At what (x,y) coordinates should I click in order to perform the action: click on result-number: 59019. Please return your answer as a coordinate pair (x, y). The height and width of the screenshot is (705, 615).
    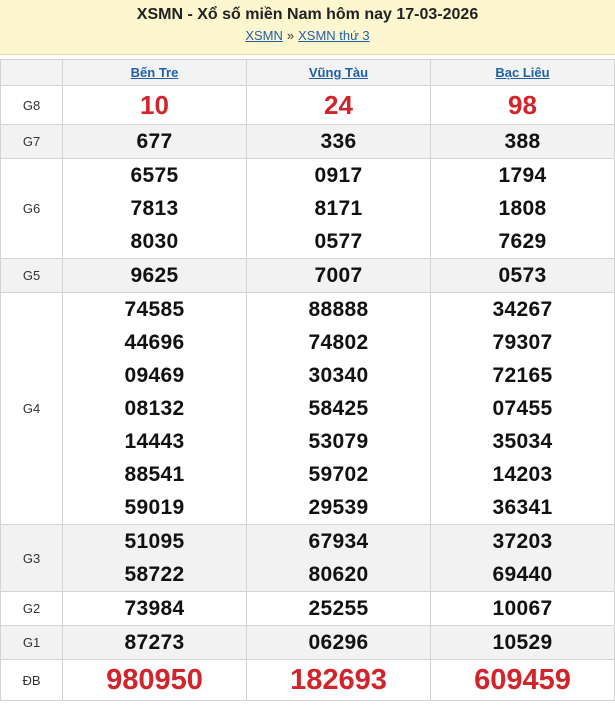
    Looking at the image, I should click on (154, 507).